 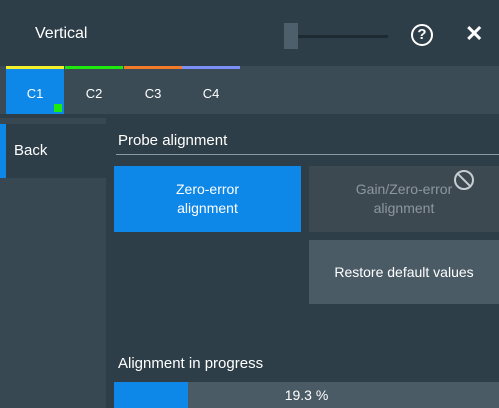 I want to click on tab-label: C3, so click(x=153, y=93).